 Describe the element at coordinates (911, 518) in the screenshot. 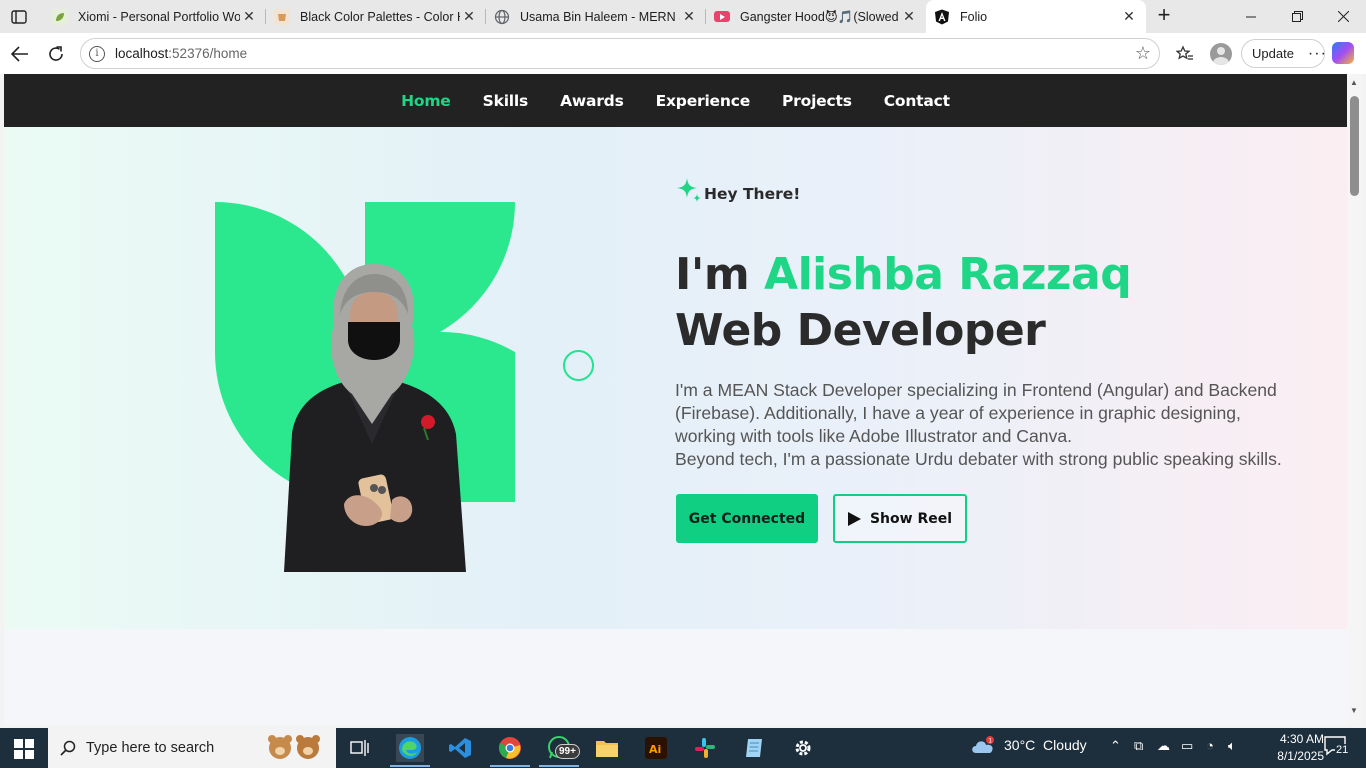

I see `show-reel-label: Show Reel` at that location.